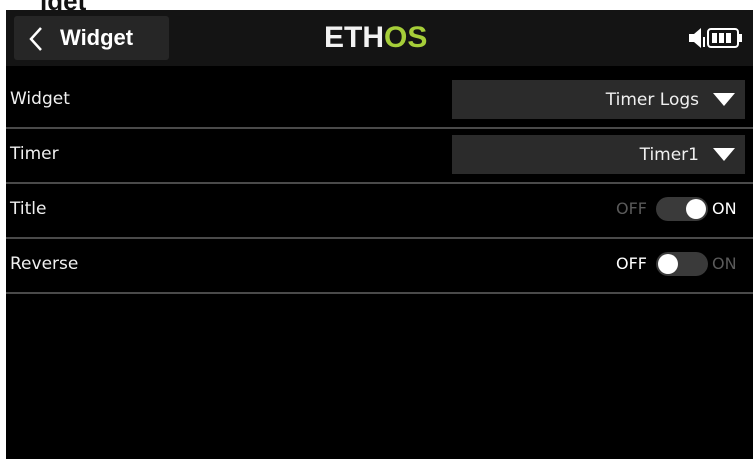  I want to click on title-toggle: OFF ON, so click(682, 209).